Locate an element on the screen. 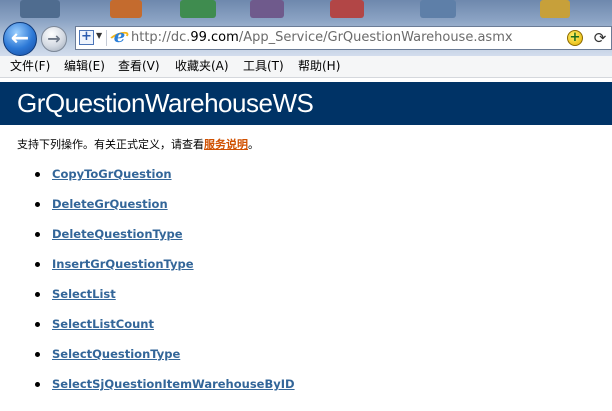 Image resolution: width=612 pixels, height=411 pixels. menu-edit: 编辑(E) is located at coordinates (84, 66).